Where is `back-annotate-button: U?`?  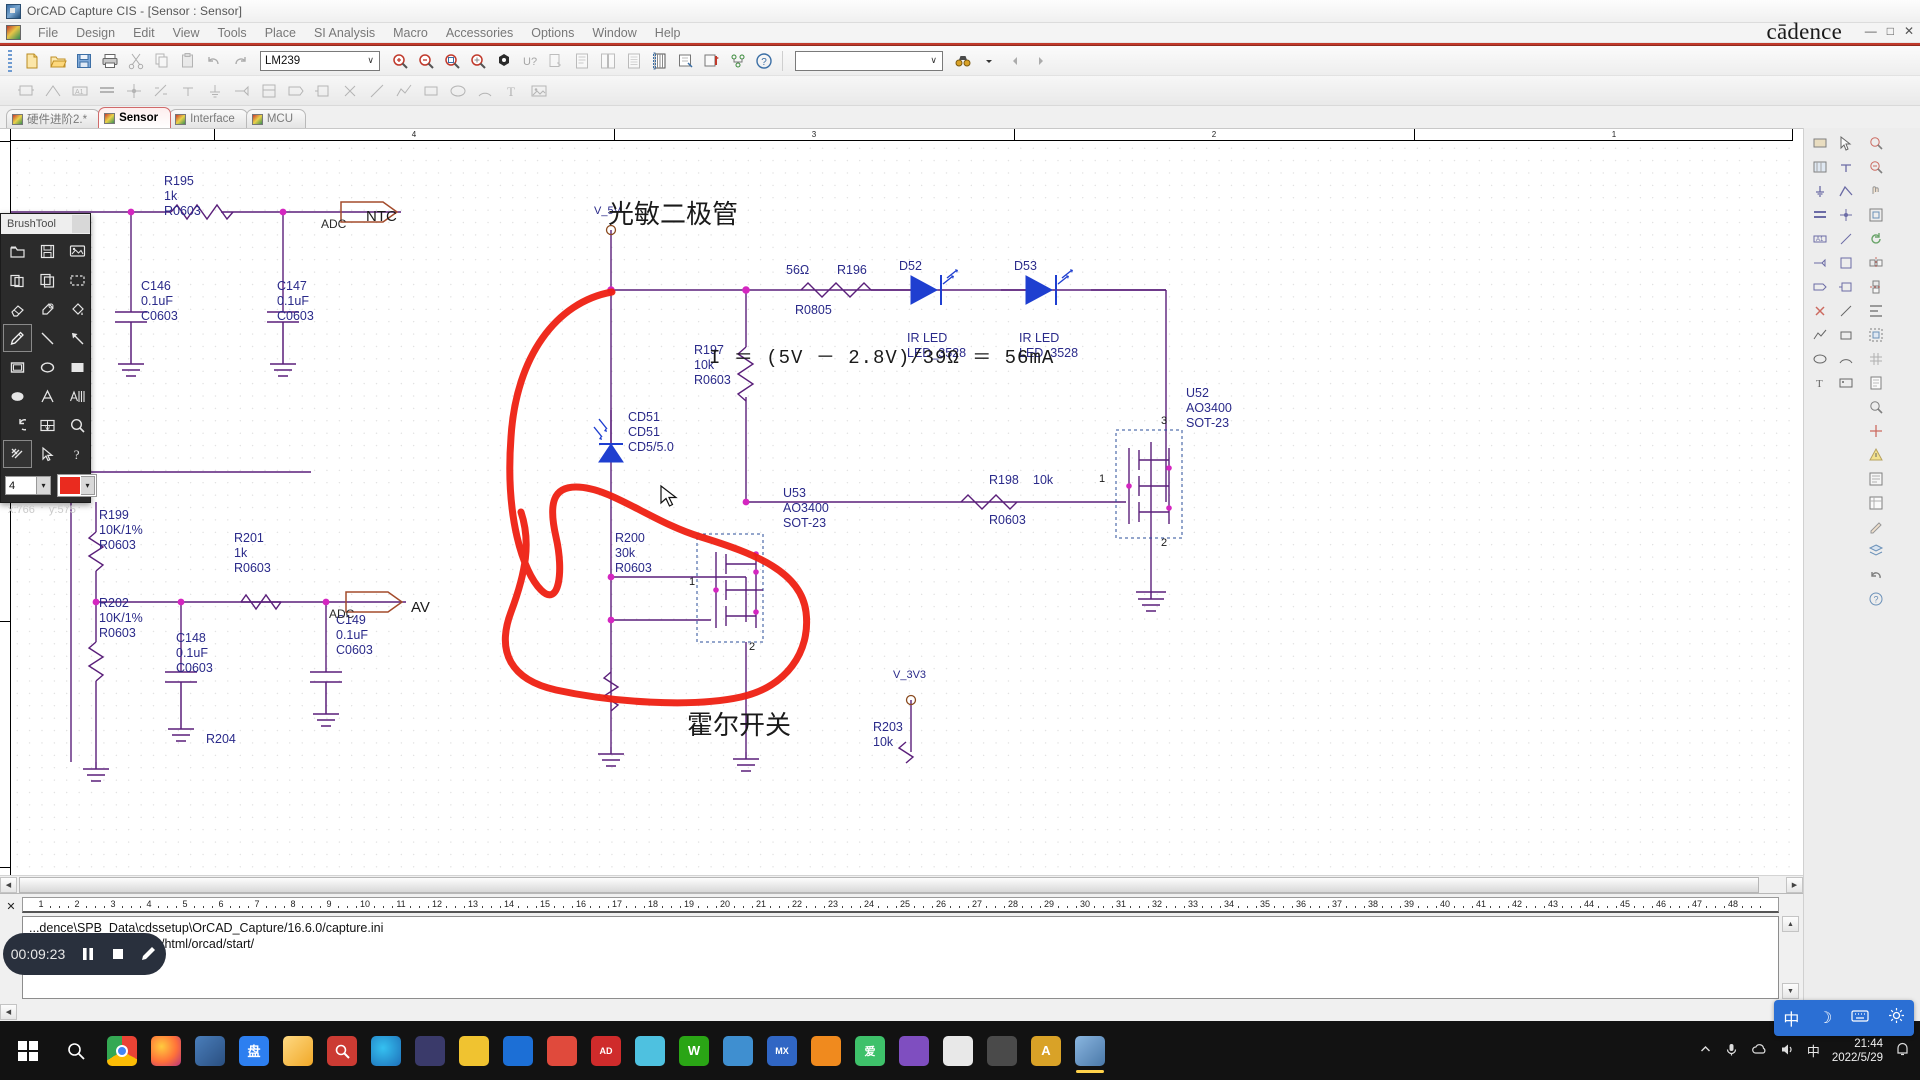 back-annotate-button: U? is located at coordinates (530, 61).